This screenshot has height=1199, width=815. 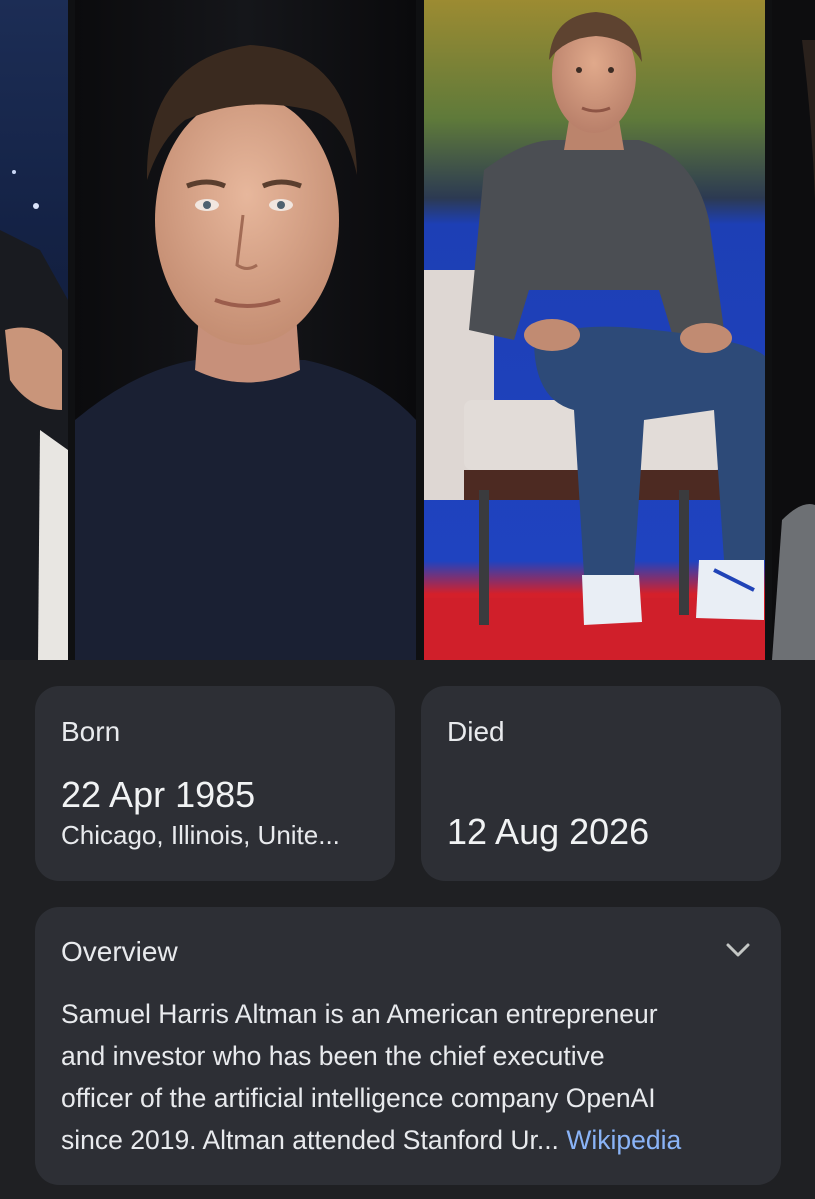 What do you see at coordinates (476, 731) in the screenshot?
I see `died-label: Died` at bounding box center [476, 731].